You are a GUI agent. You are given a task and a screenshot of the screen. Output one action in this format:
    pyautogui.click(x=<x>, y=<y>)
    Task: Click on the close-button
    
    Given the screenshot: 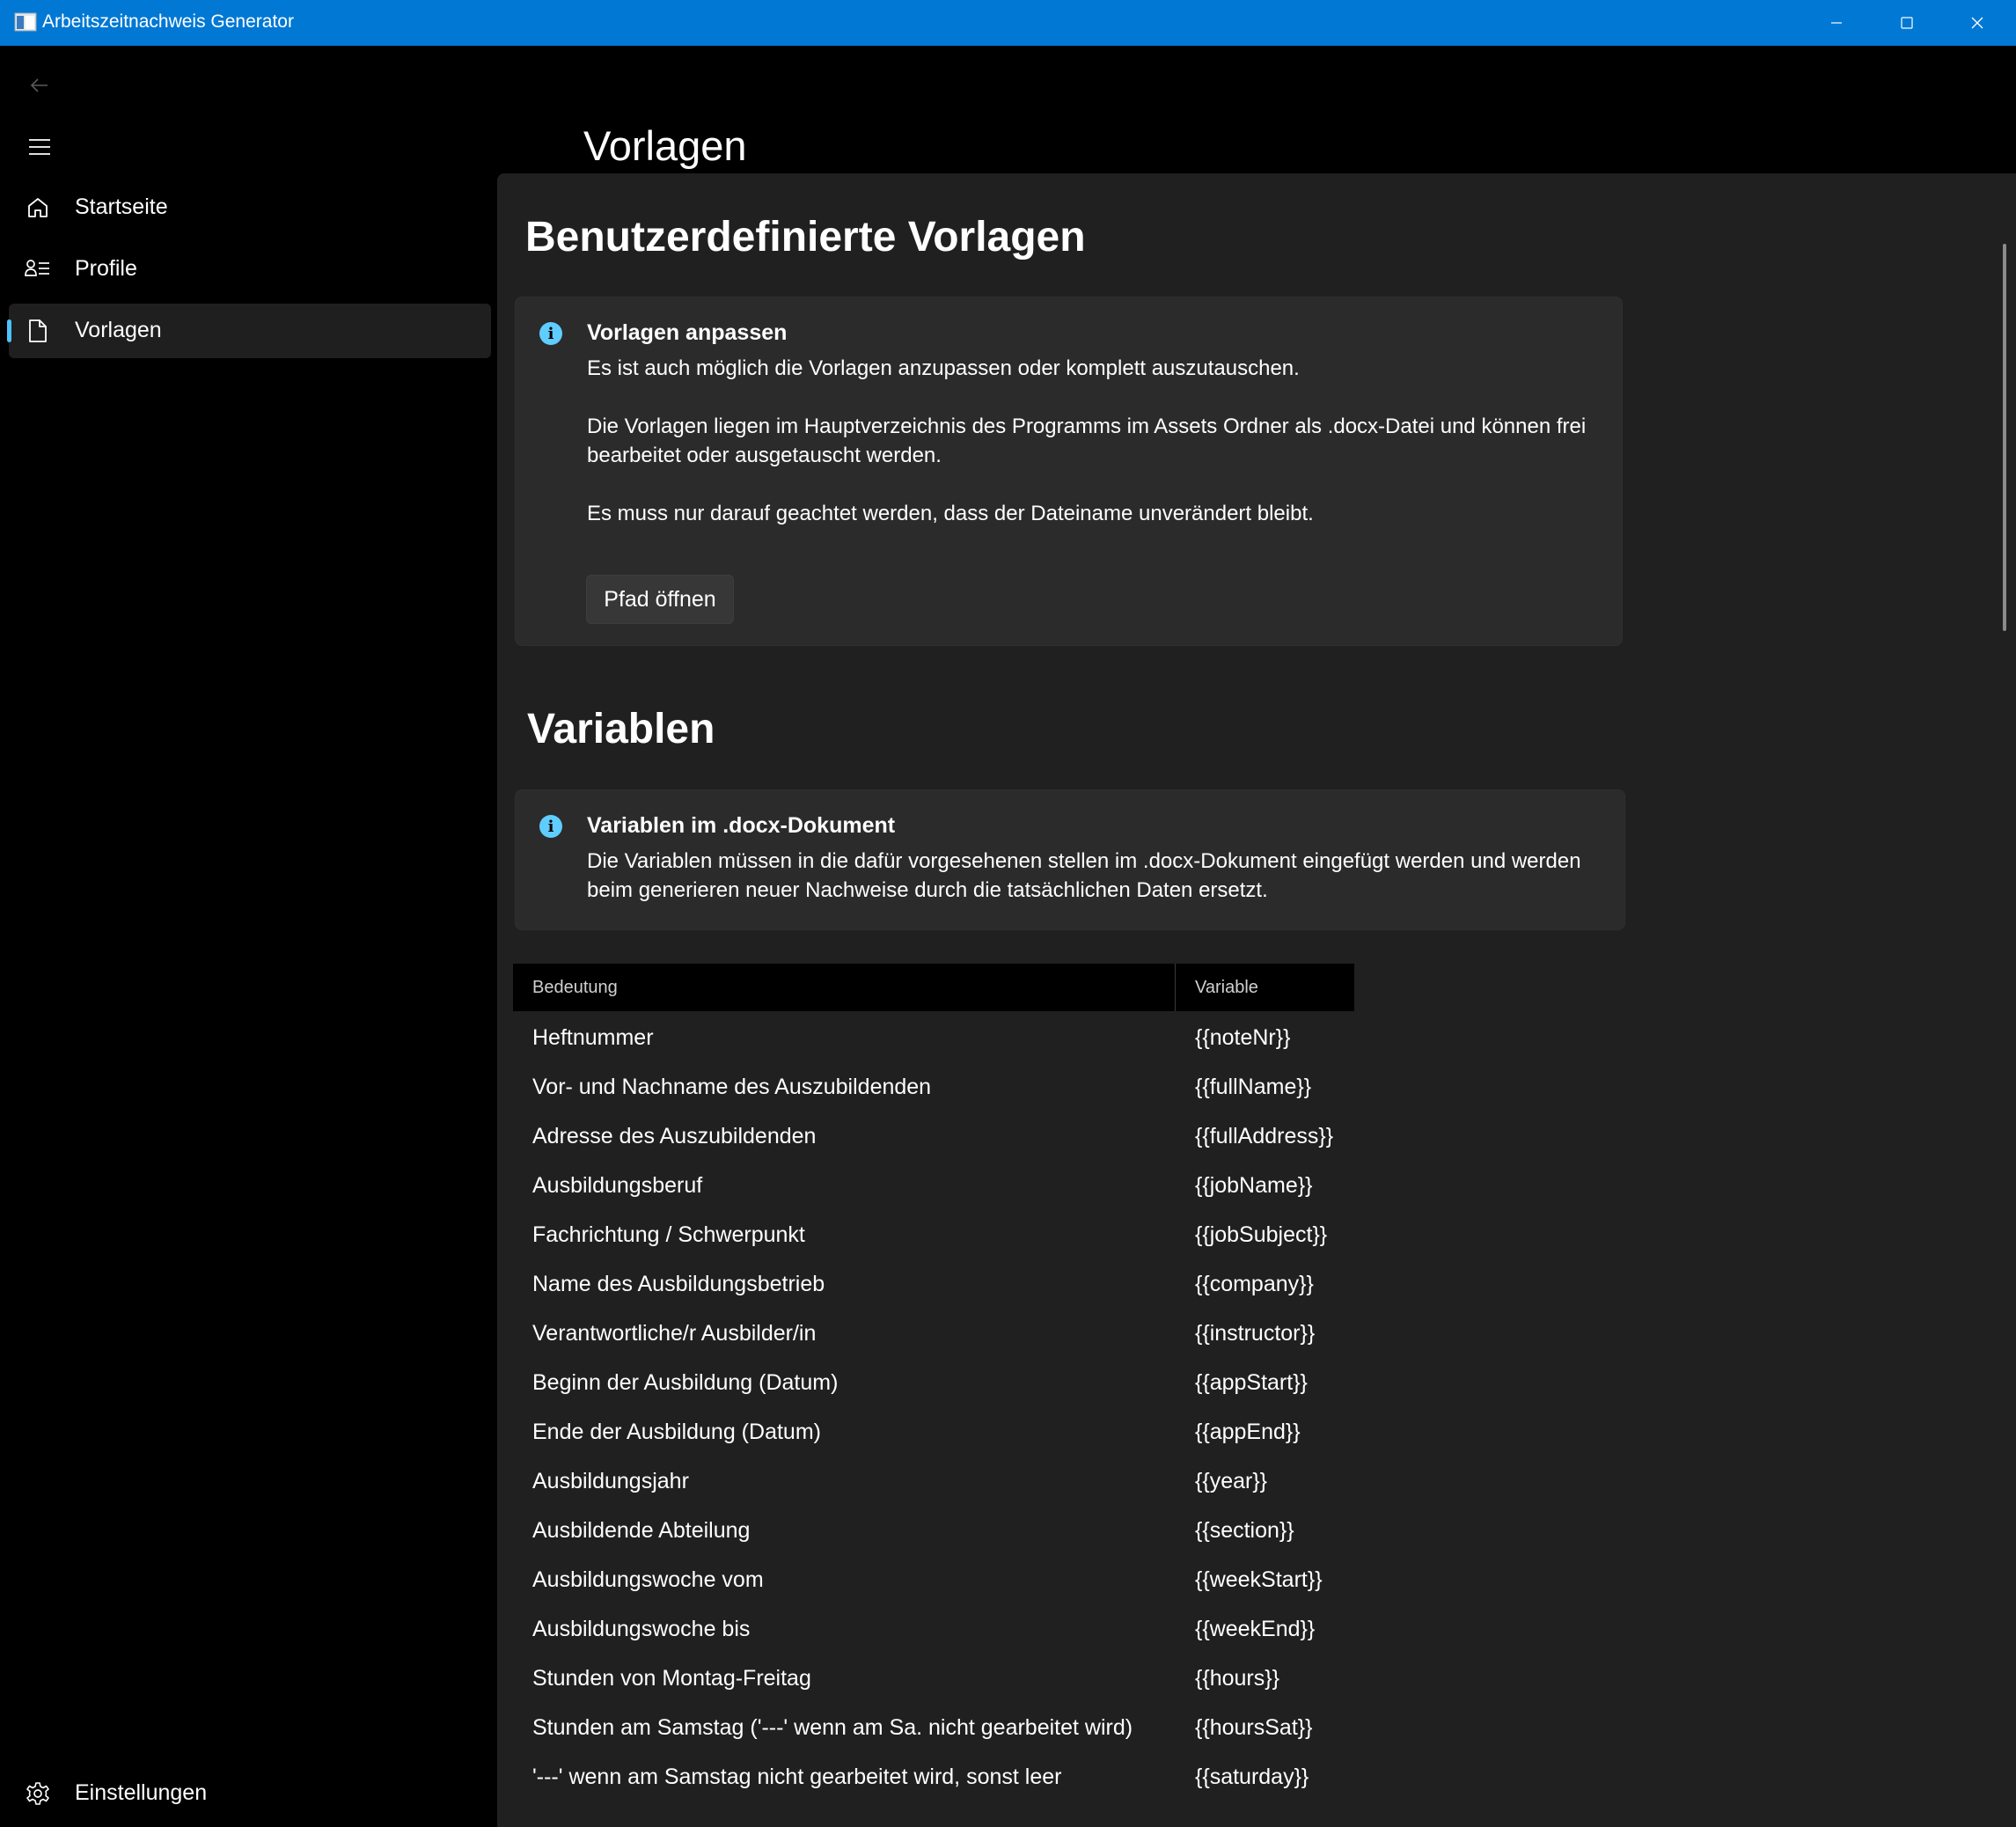 What is the action you would take?
    pyautogui.click(x=1977, y=23)
    